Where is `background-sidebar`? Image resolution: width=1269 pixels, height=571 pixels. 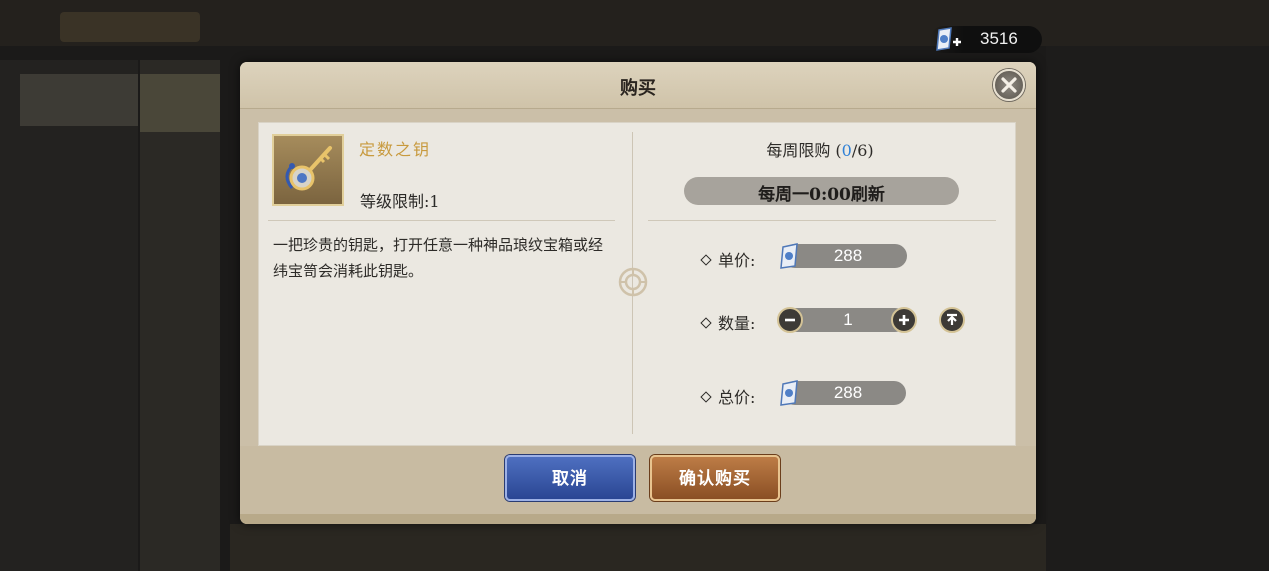 background-sidebar is located at coordinates (69, 315).